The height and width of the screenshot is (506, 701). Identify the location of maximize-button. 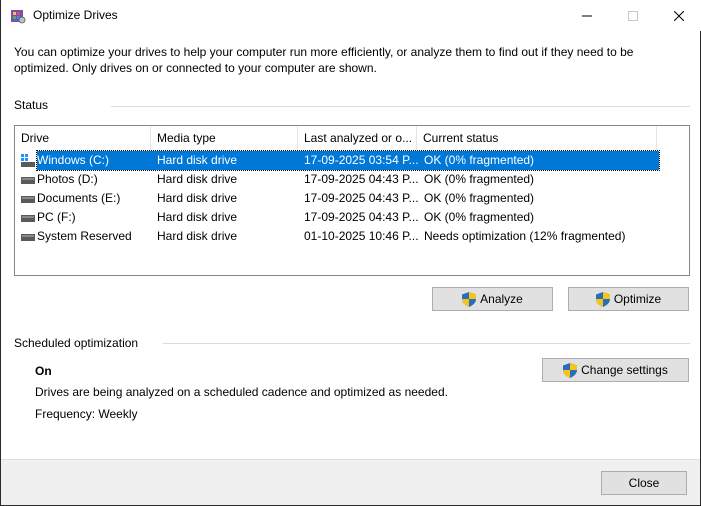
(633, 15).